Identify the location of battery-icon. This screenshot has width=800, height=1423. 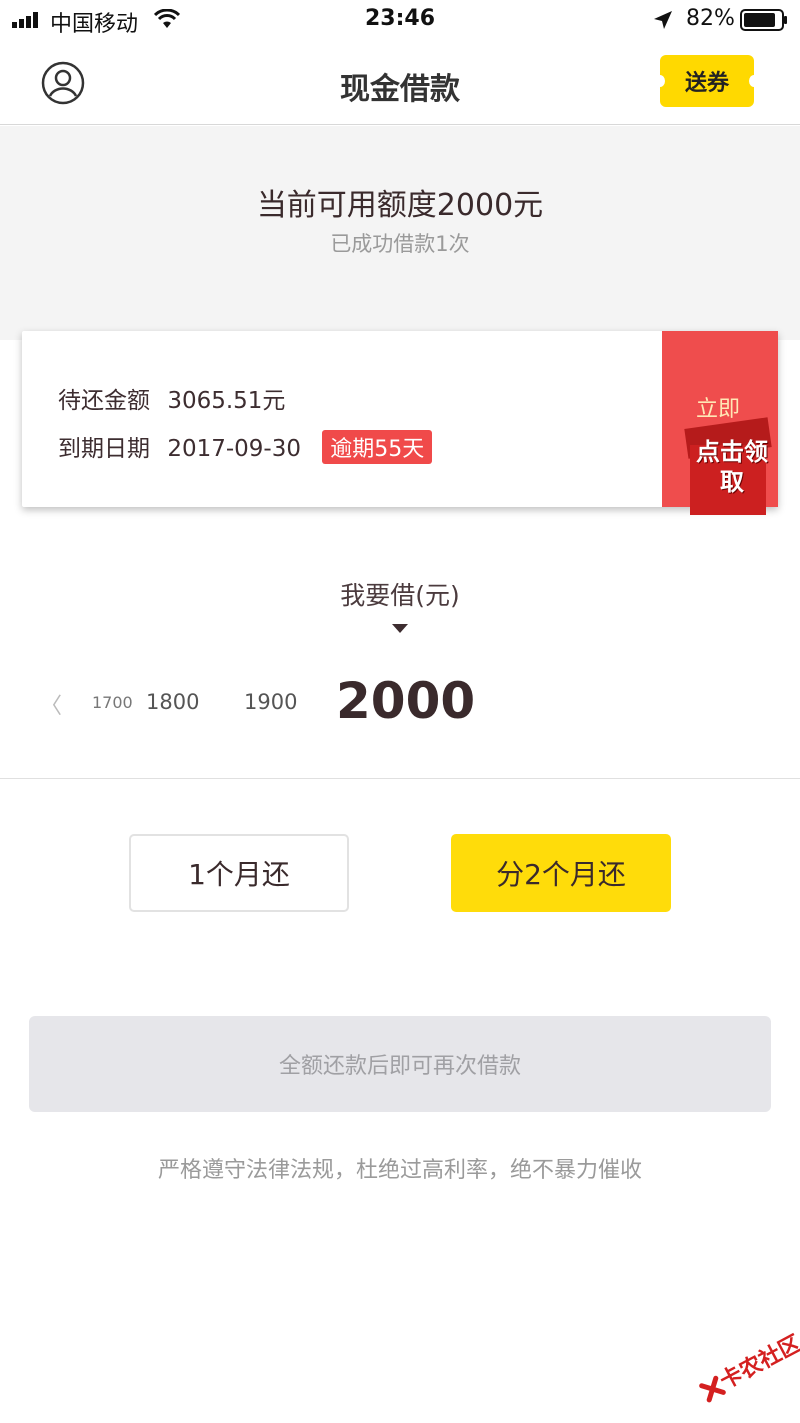
(763, 20).